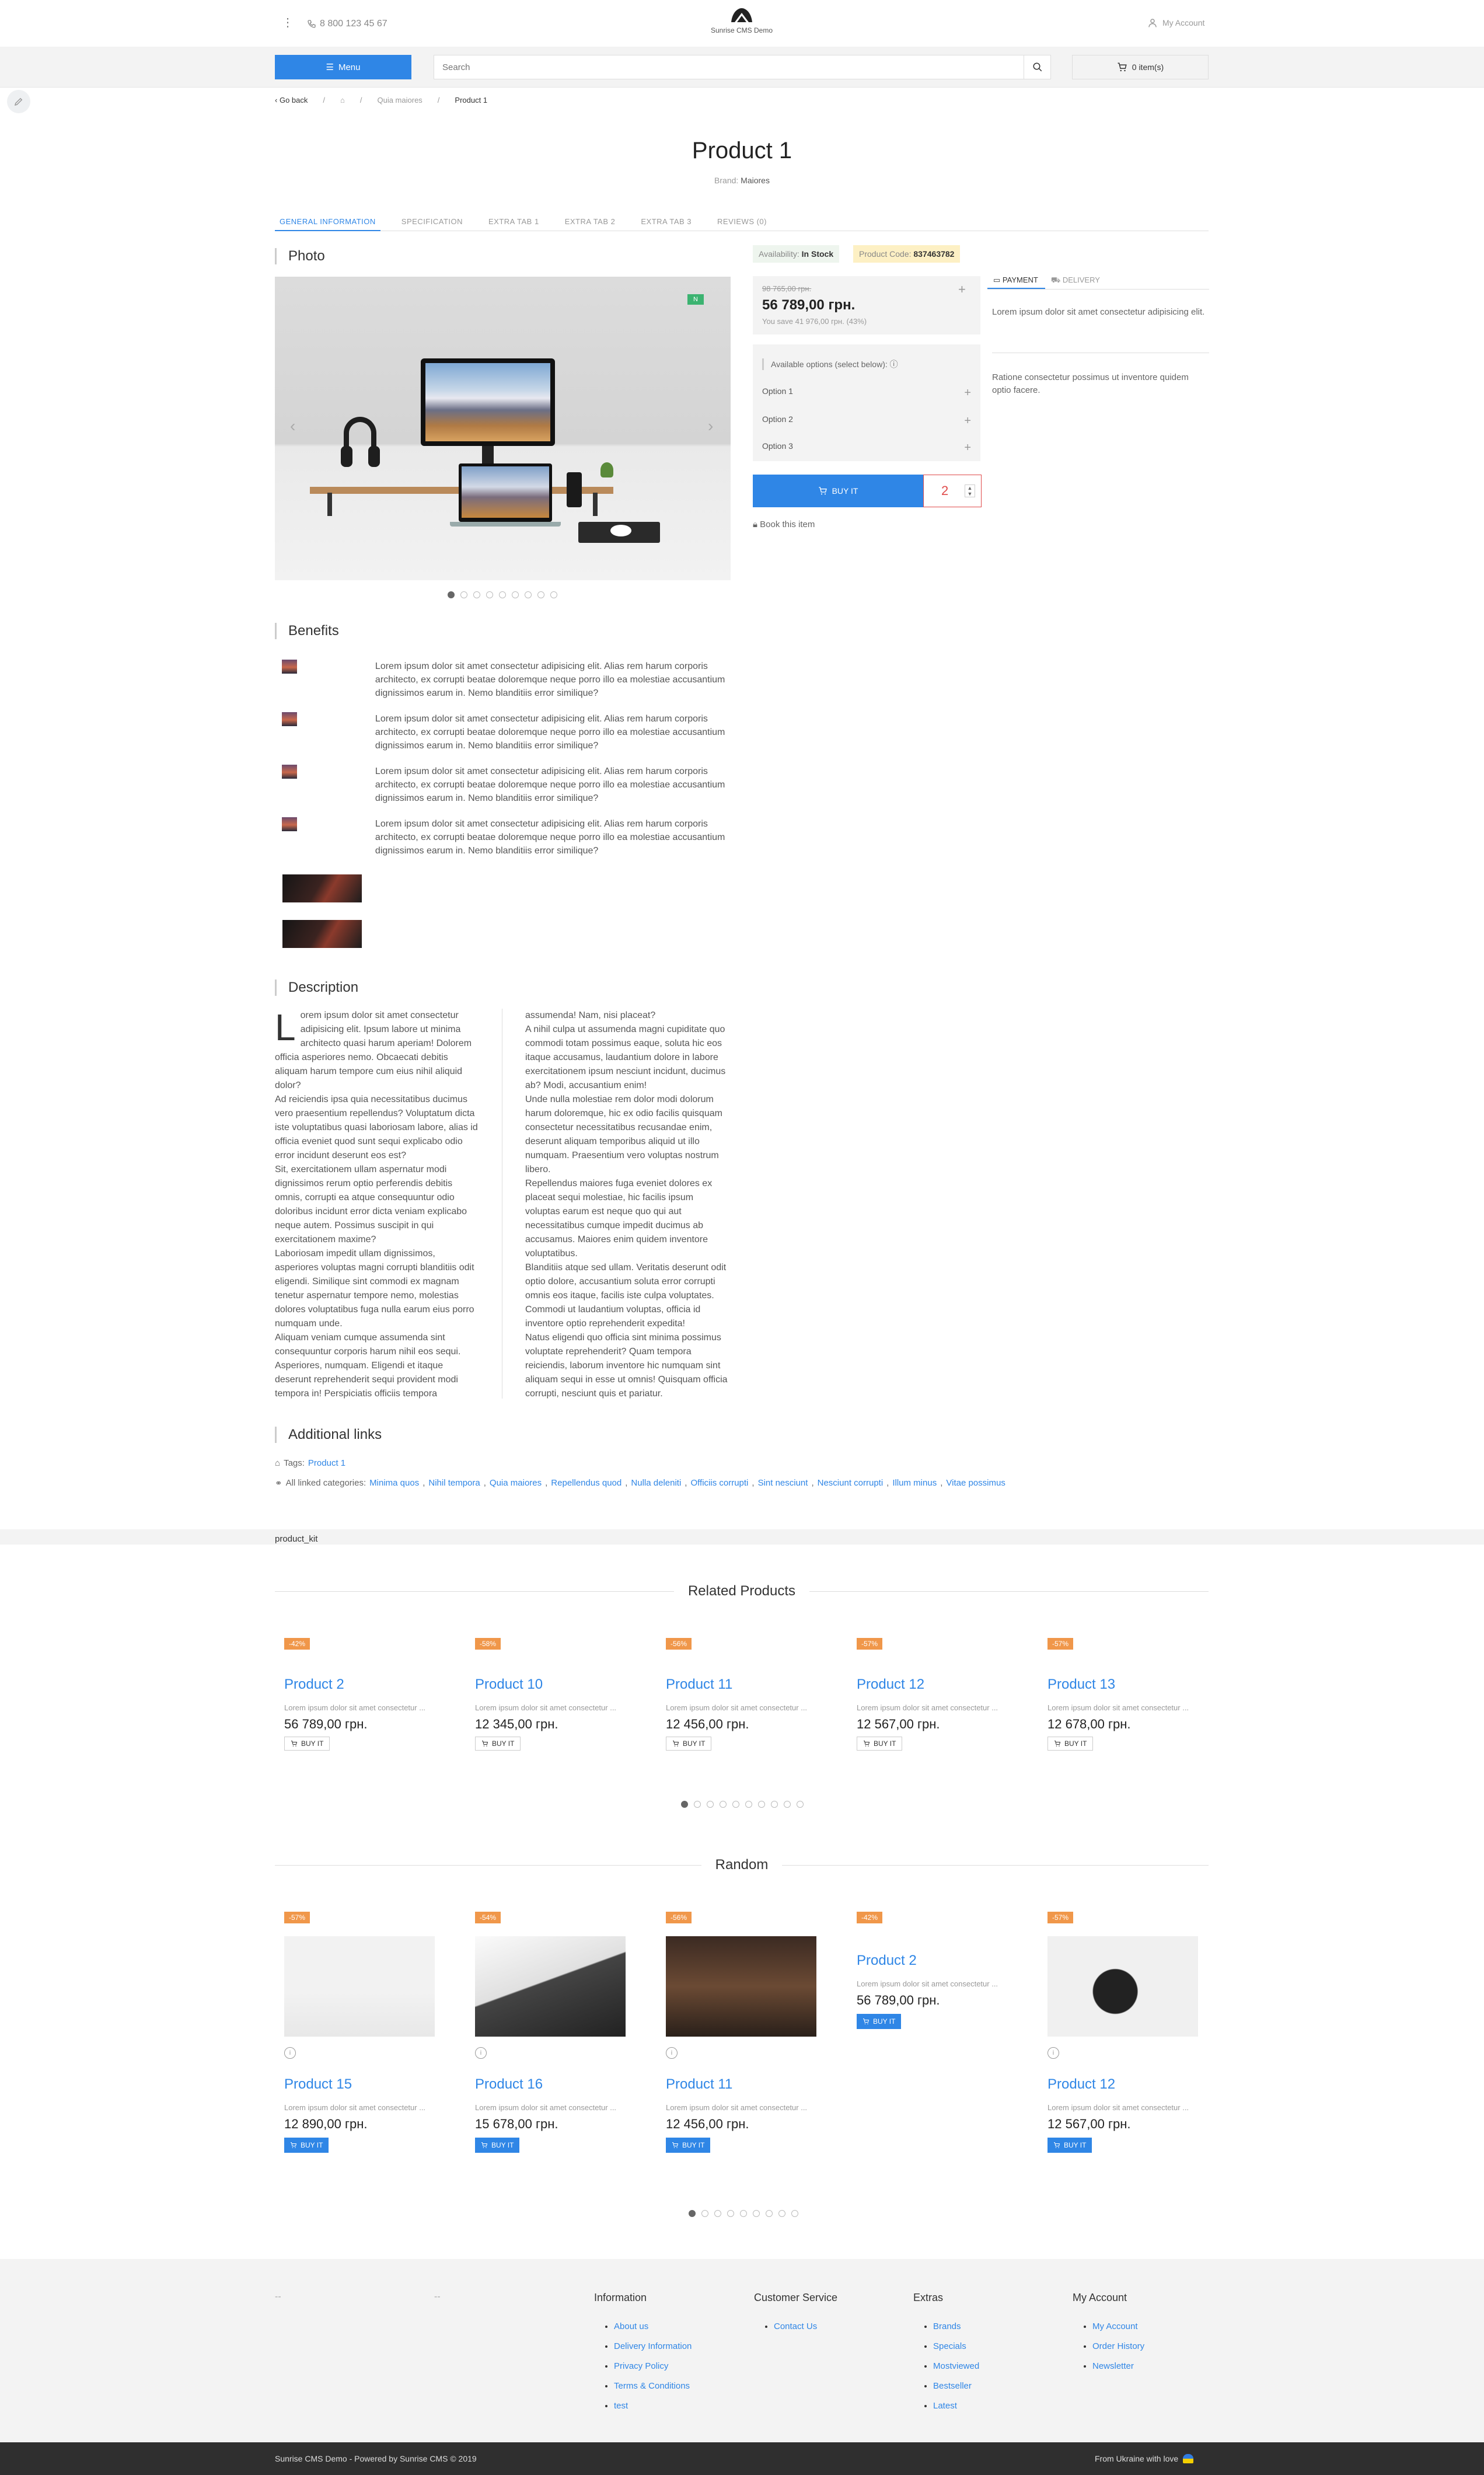 Image resolution: width=1484 pixels, height=2475 pixels. I want to click on info-icon: ⓘ, so click(894, 364).